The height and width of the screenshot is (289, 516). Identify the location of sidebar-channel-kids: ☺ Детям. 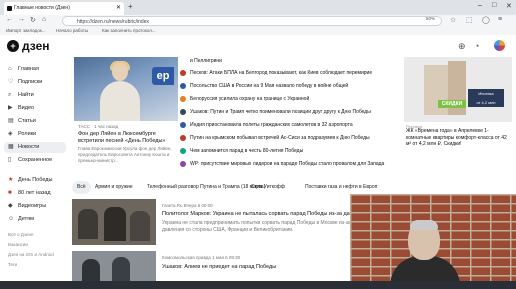
(35, 219).